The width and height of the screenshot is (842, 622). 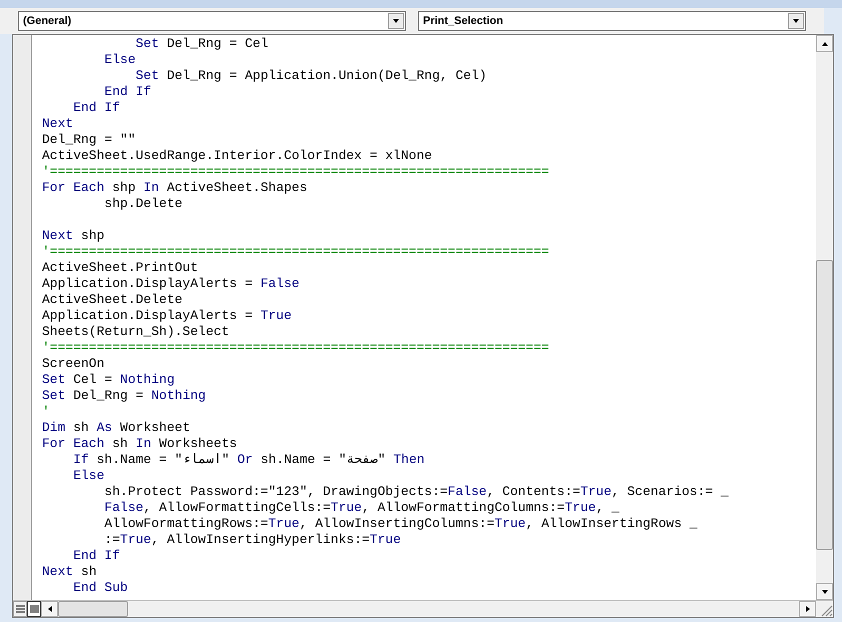 I want to click on resize-grip-icon, so click(x=827, y=611).